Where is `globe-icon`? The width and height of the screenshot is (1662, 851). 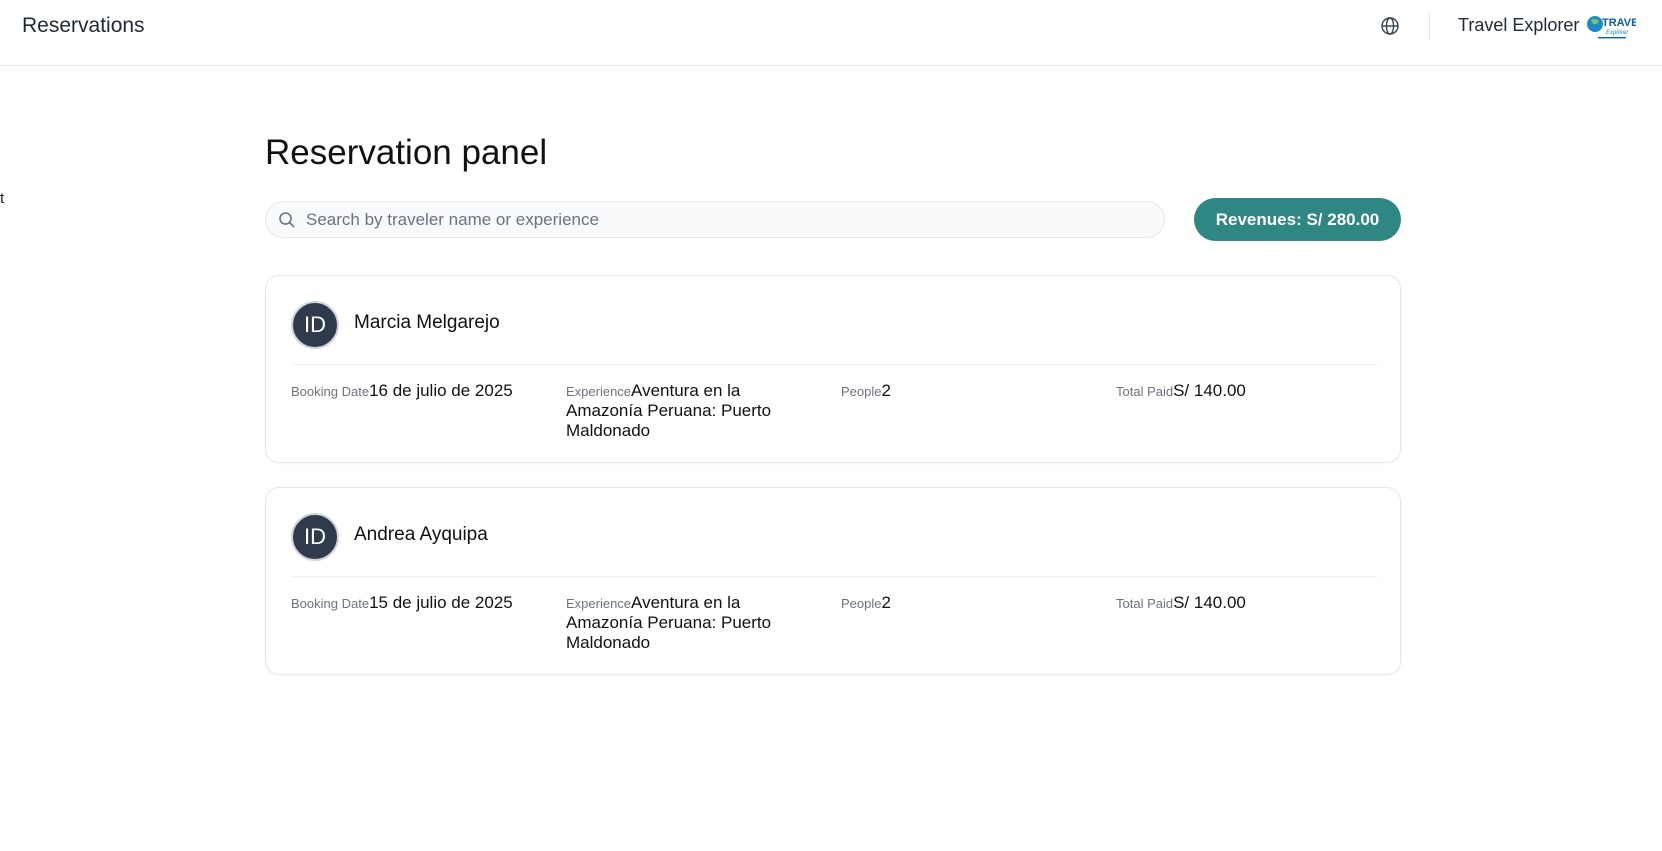
globe-icon is located at coordinates (1390, 26).